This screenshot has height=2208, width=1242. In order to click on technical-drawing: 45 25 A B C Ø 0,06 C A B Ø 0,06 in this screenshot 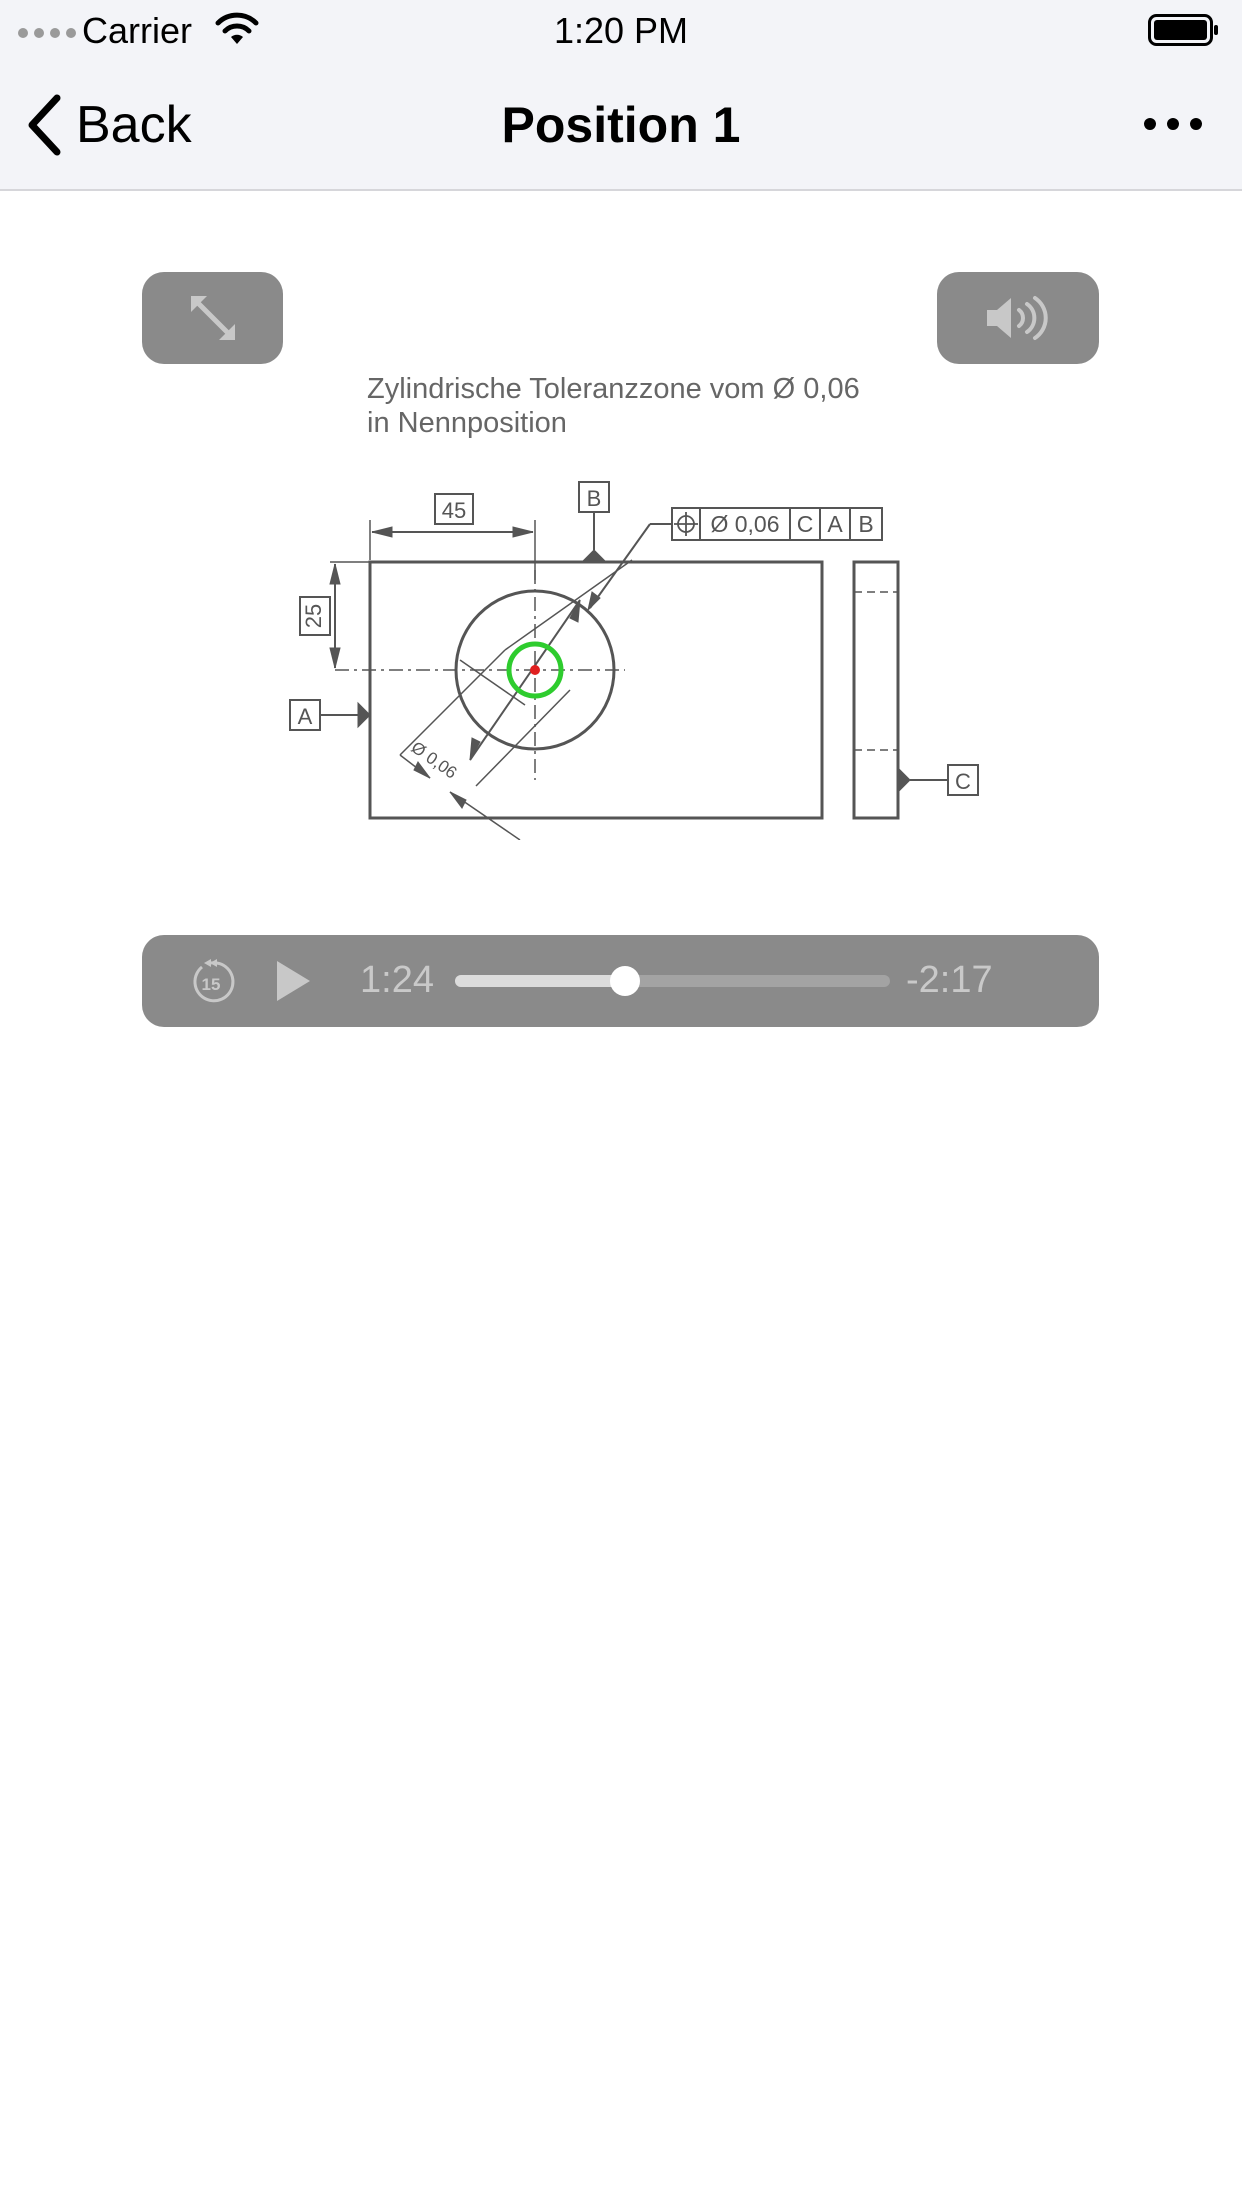, I will do `click(634, 660)`.